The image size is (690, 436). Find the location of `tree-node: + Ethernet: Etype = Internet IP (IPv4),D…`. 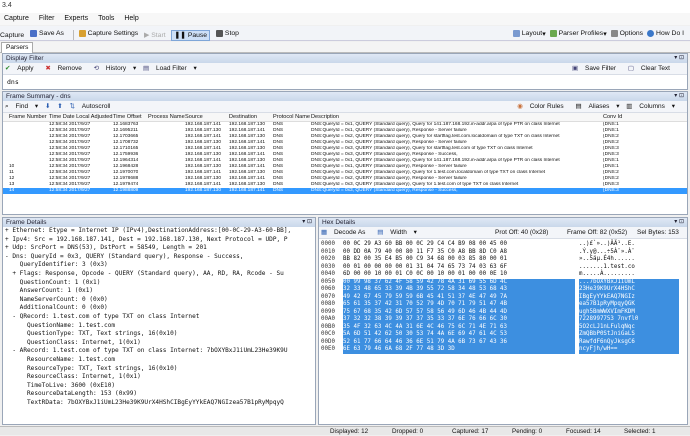

tree-node: + Ethernet: Etype = Internet IP (IPv4),D… is located at coordinates (160, 231).